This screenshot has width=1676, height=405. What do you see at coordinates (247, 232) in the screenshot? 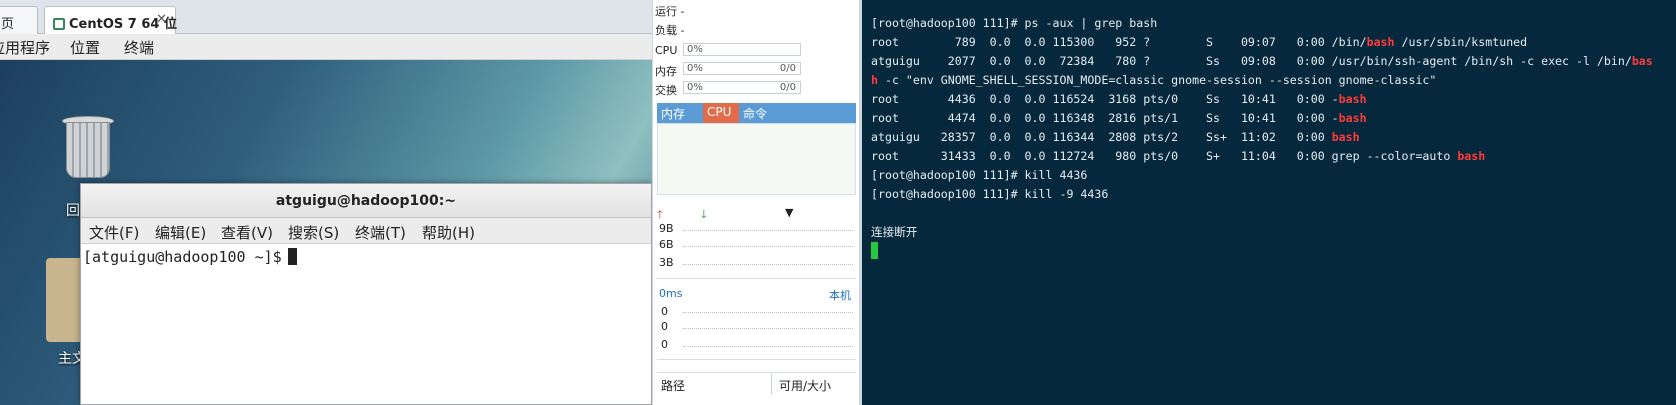
I see `menu-view: 查看(V)` at bounding box center [247, 232].